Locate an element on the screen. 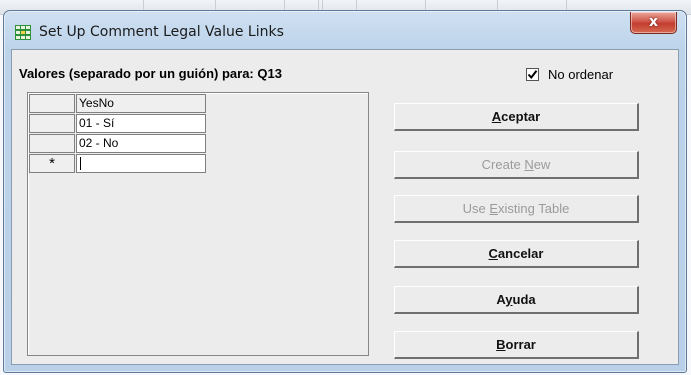  borrar-button: Borrar is located at coordinates (516, 345).